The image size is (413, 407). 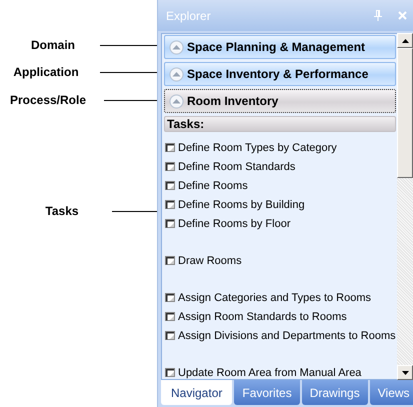 What do you see at coordinates (280, 47) in the screenshot?
I see `section-header: Space Planning & Management` at bounding box center [280, 47].